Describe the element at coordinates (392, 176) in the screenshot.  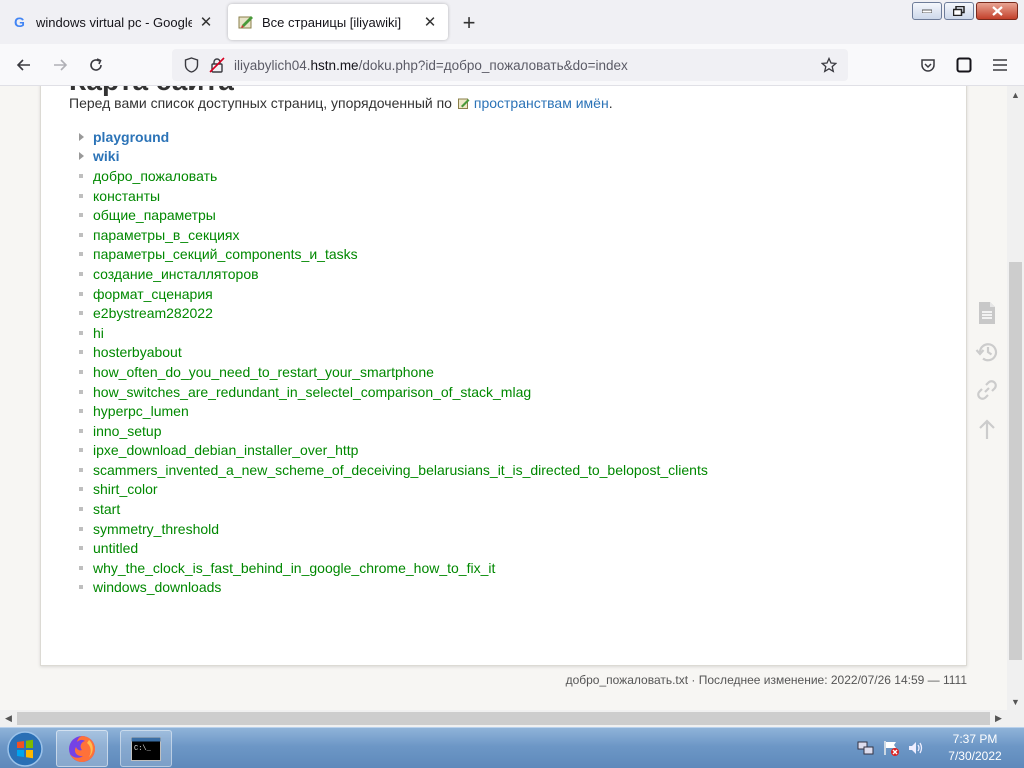
I see `list-item: добро_пожаловать` at that location.